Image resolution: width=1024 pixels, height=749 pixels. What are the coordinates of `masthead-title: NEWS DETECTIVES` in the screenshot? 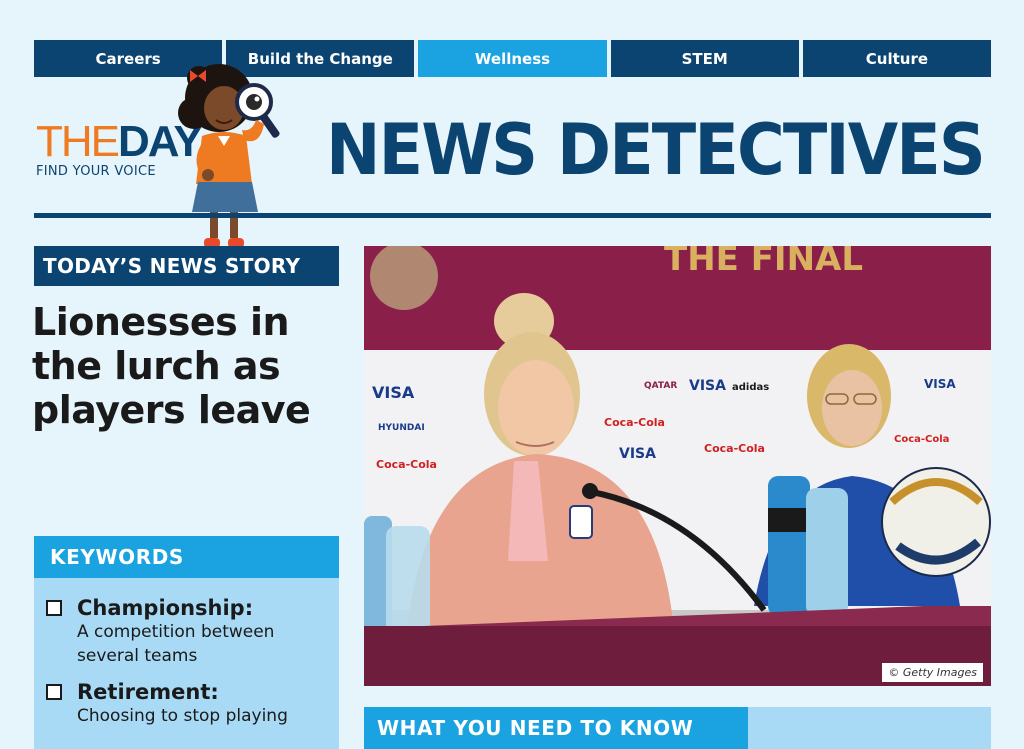 It's located at (656, 150).